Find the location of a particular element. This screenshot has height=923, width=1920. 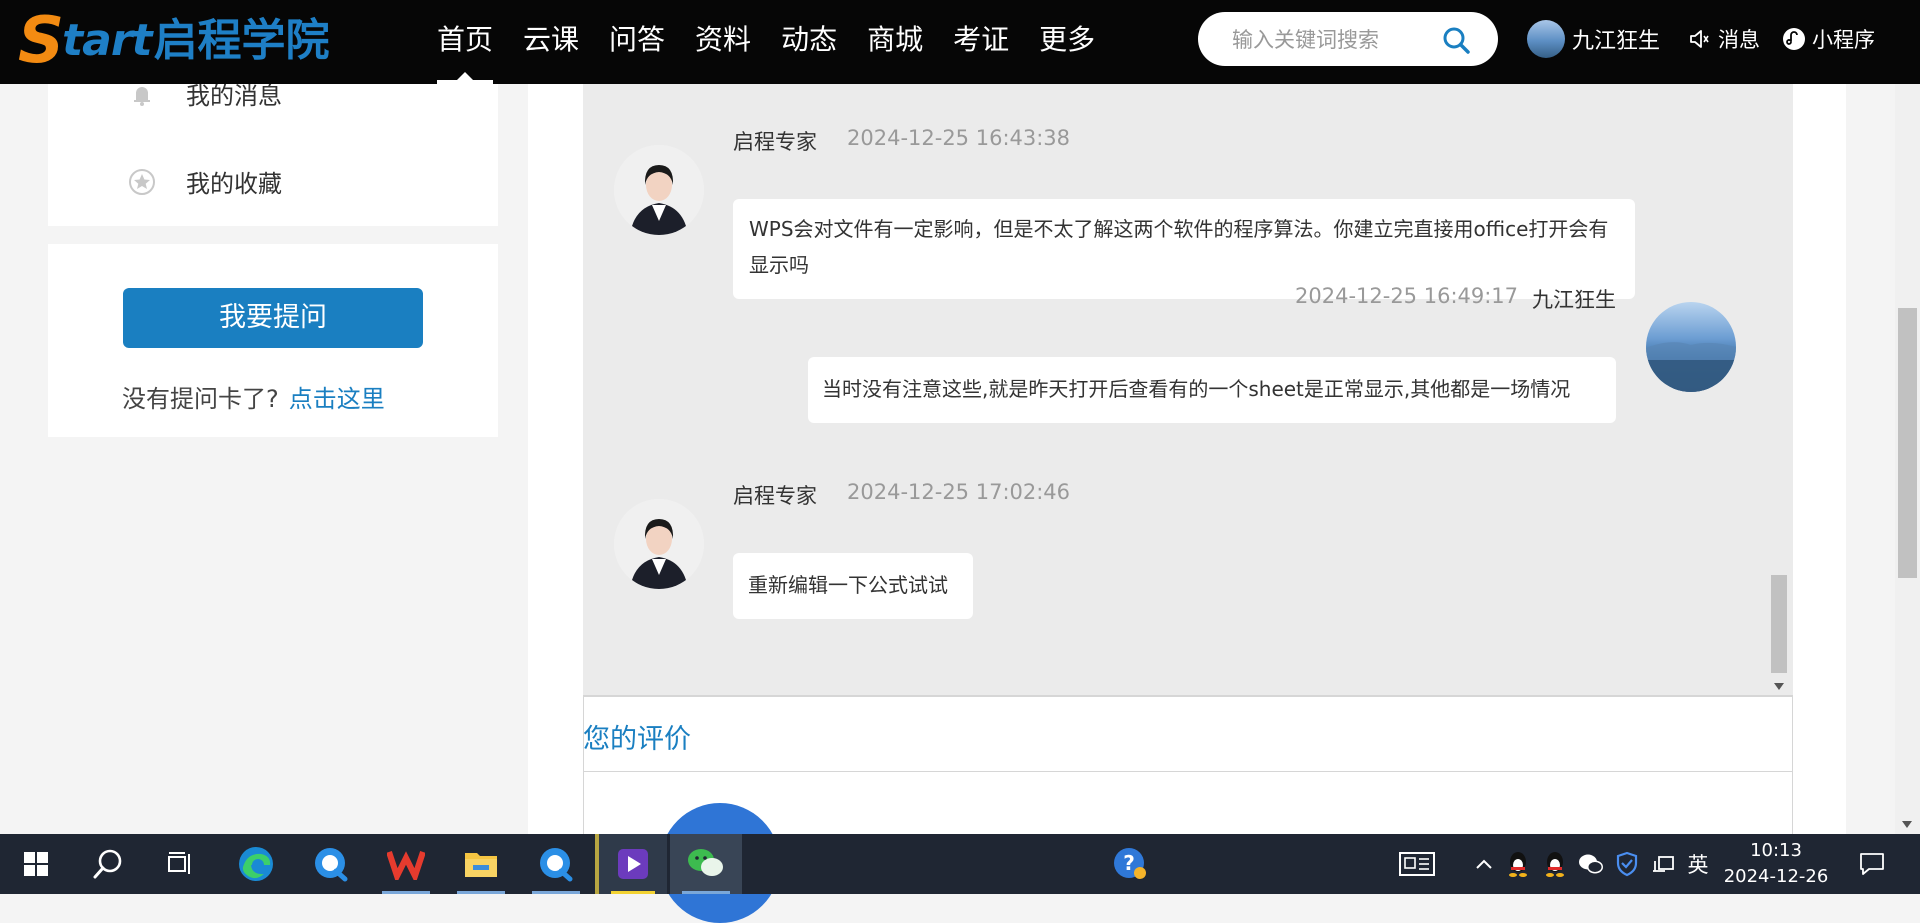

taskbar-app-browser is located at coordinates (331, 864).